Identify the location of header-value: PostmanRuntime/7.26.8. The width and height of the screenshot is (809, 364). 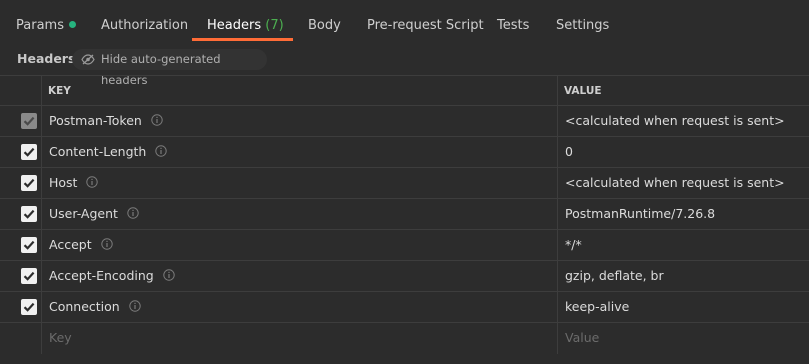
(640, 213).